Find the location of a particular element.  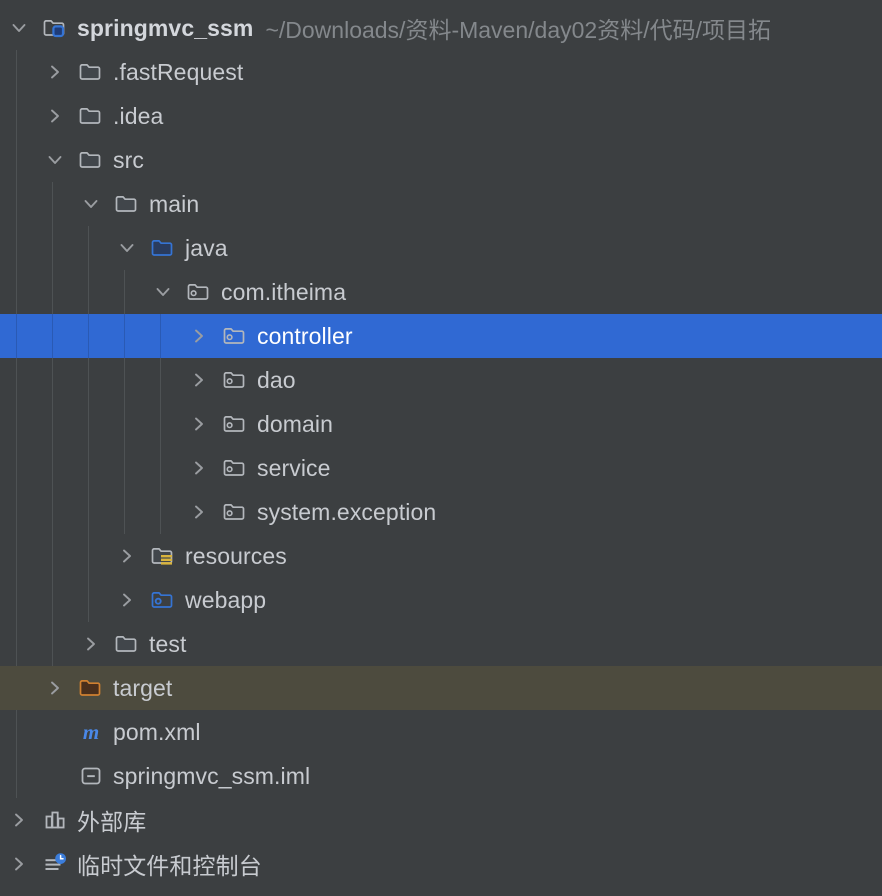

tree-node-label: resources is located at coordinates (236, 555).